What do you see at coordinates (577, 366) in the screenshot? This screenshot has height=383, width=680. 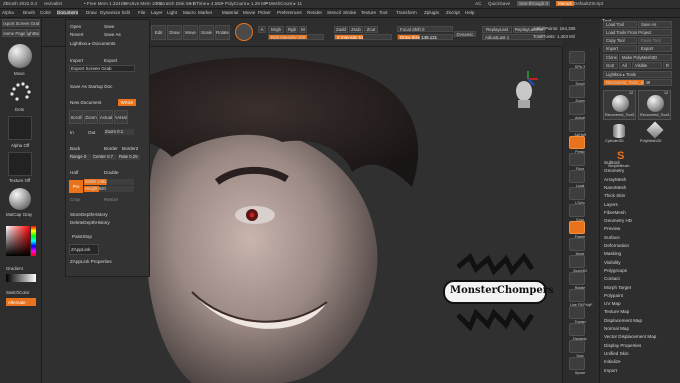 I see `shelf-xpose-button: Xpose` at bounding box center [577, 366].